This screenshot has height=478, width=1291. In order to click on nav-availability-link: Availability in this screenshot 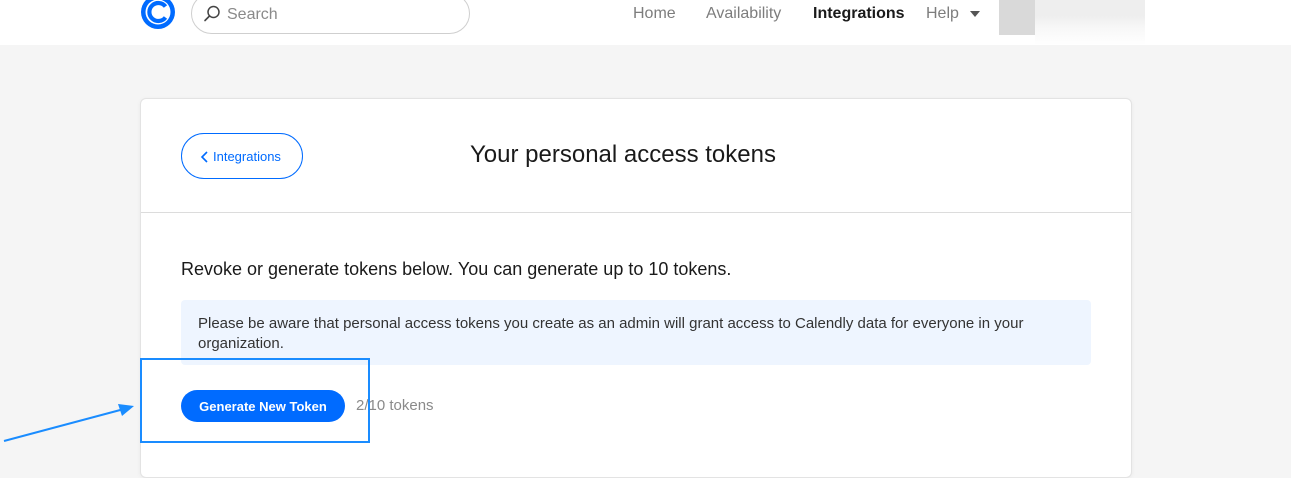, I will do `click(743, 14)`.